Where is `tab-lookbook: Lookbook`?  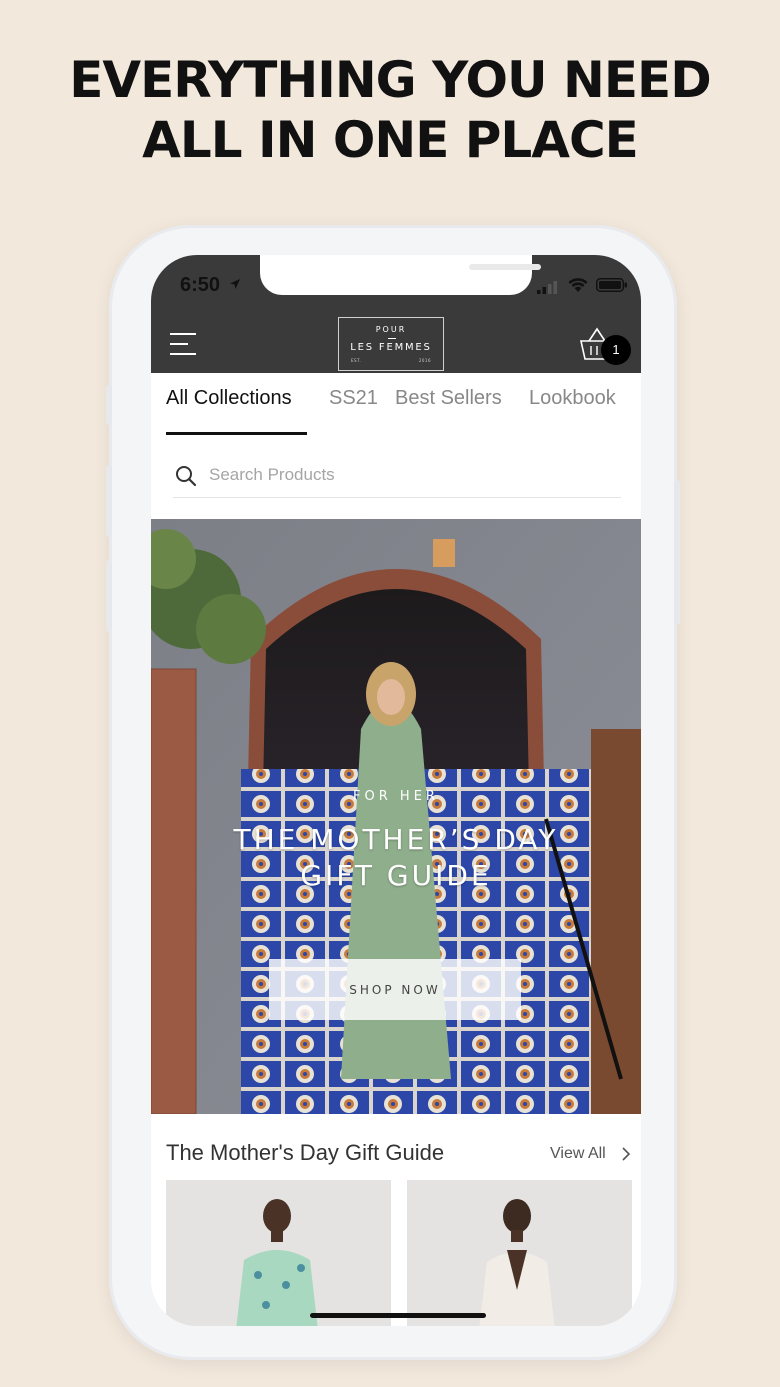 tab-lookbook: Lookbook is located at coordinates (572, 398).